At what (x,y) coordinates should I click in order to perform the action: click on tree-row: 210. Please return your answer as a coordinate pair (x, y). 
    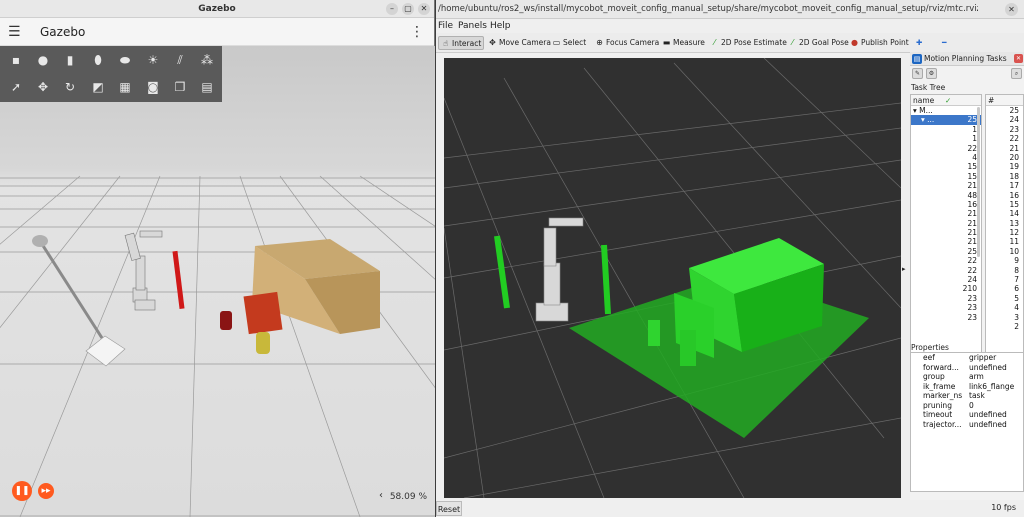
    Looking at the image, I should click on (946, 288).